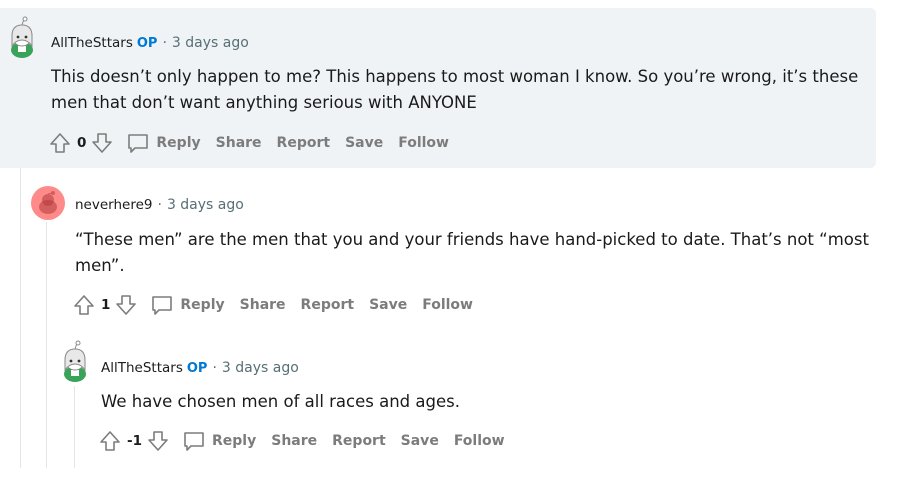  What do you see at coordinates (113, 205) in the screenshot?
I see `author-name: neverhere9` at bounding box center [113, 205].